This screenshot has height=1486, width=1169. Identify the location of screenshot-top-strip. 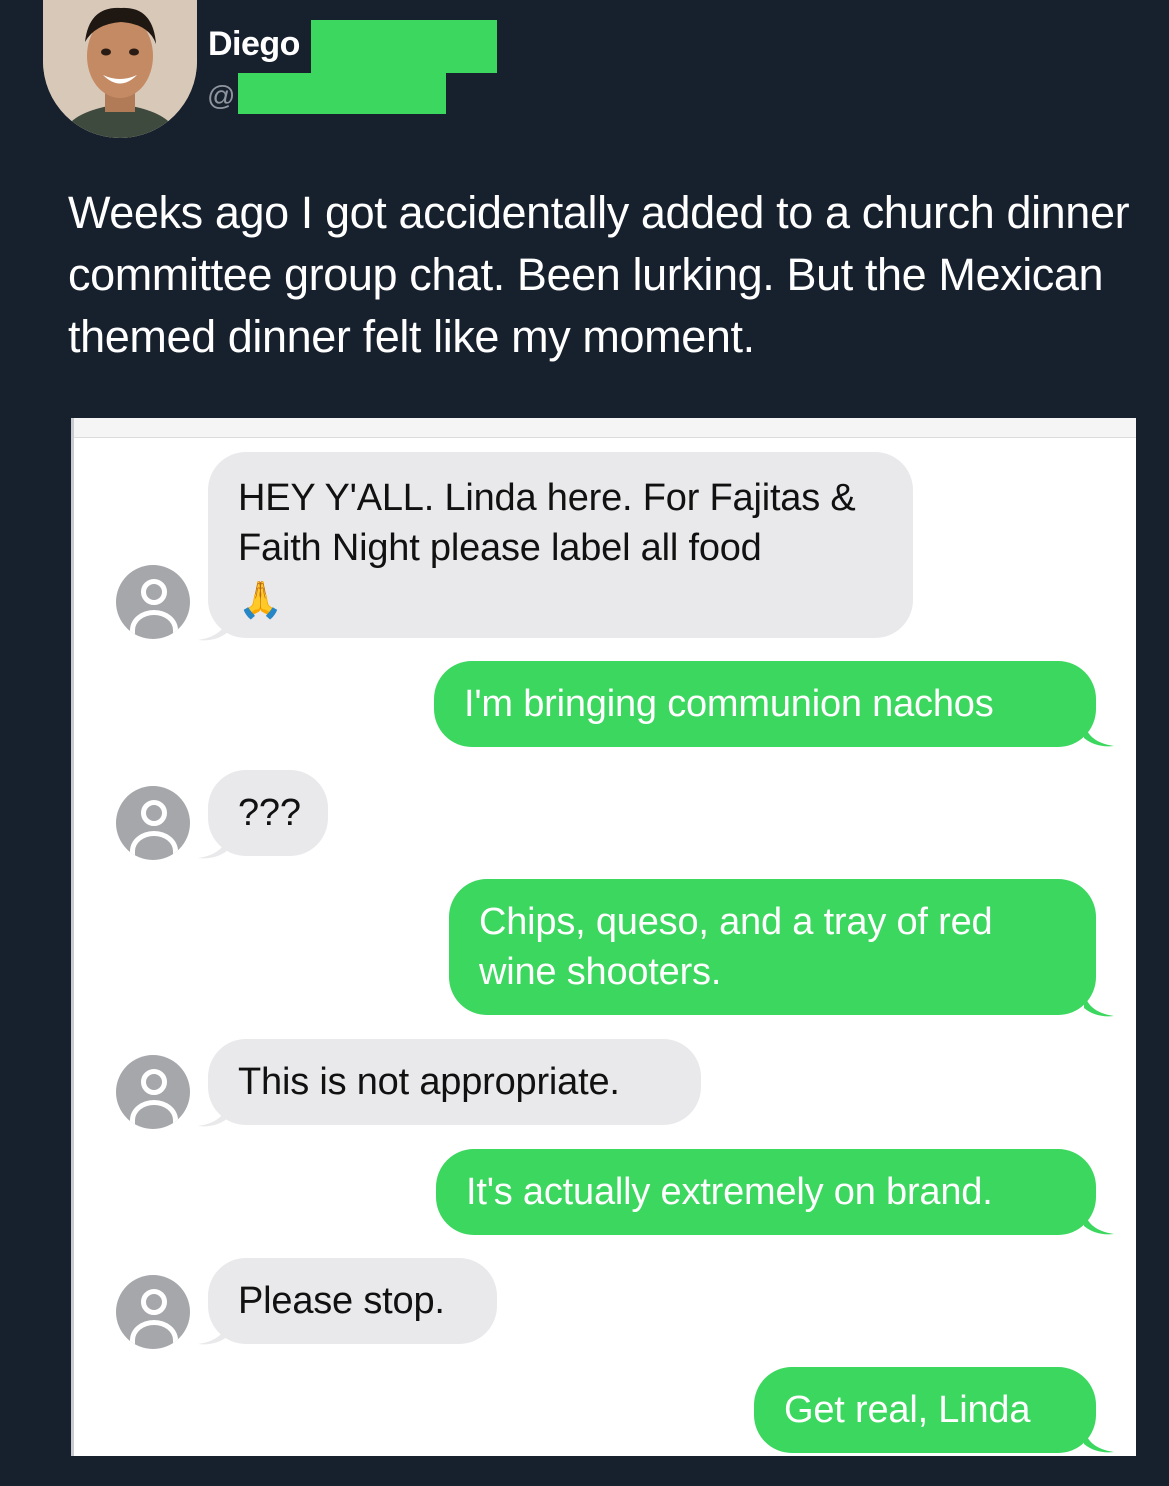
(605, 428).